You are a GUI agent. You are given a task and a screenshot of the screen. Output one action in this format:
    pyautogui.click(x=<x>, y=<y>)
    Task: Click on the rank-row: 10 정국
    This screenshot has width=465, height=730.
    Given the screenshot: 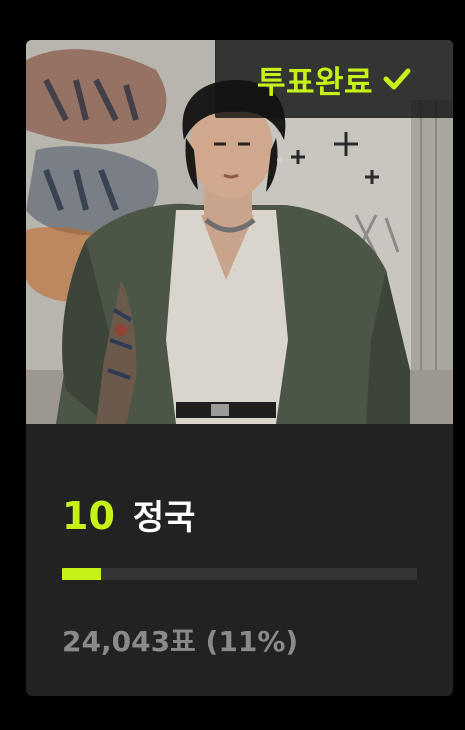 What is the action you would take?
    pyautogui.click(x=128, y=514)
    